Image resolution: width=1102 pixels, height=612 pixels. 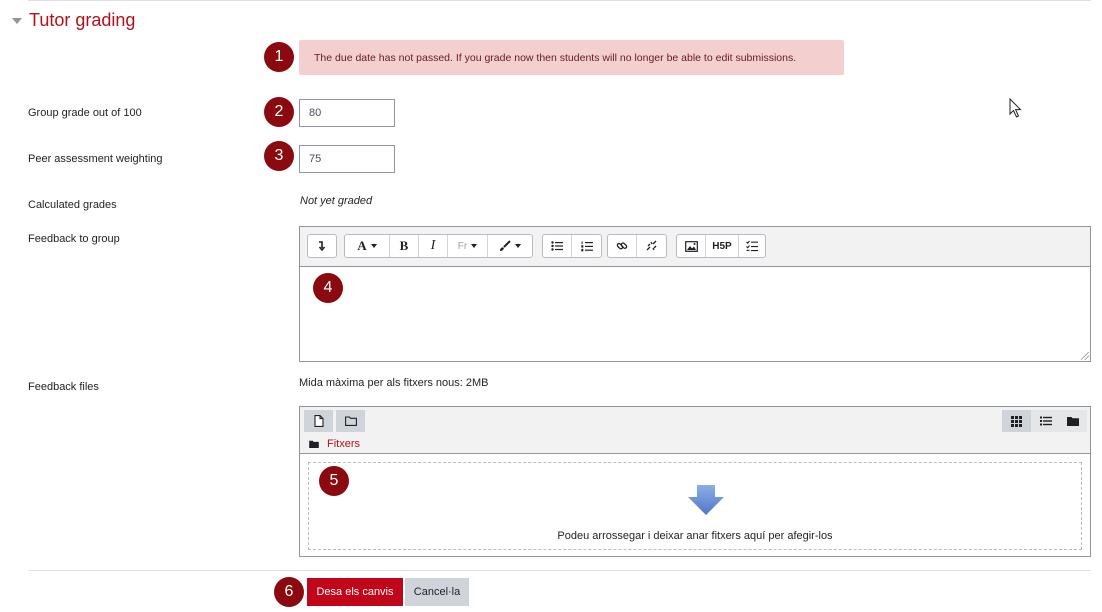 I want to click on insert-image-button, so click(x=691, y=246).